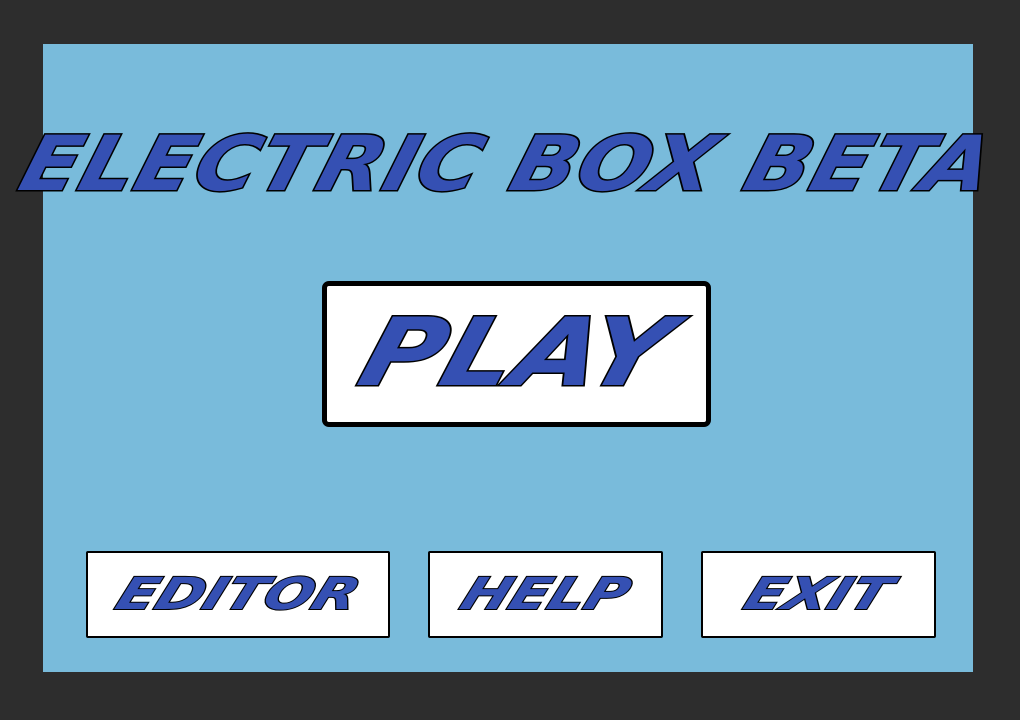 The height and width of the screenshot is (720, 1020). I want to click on game-title: ELECTRIC BOX BETA, so click(507, 163).